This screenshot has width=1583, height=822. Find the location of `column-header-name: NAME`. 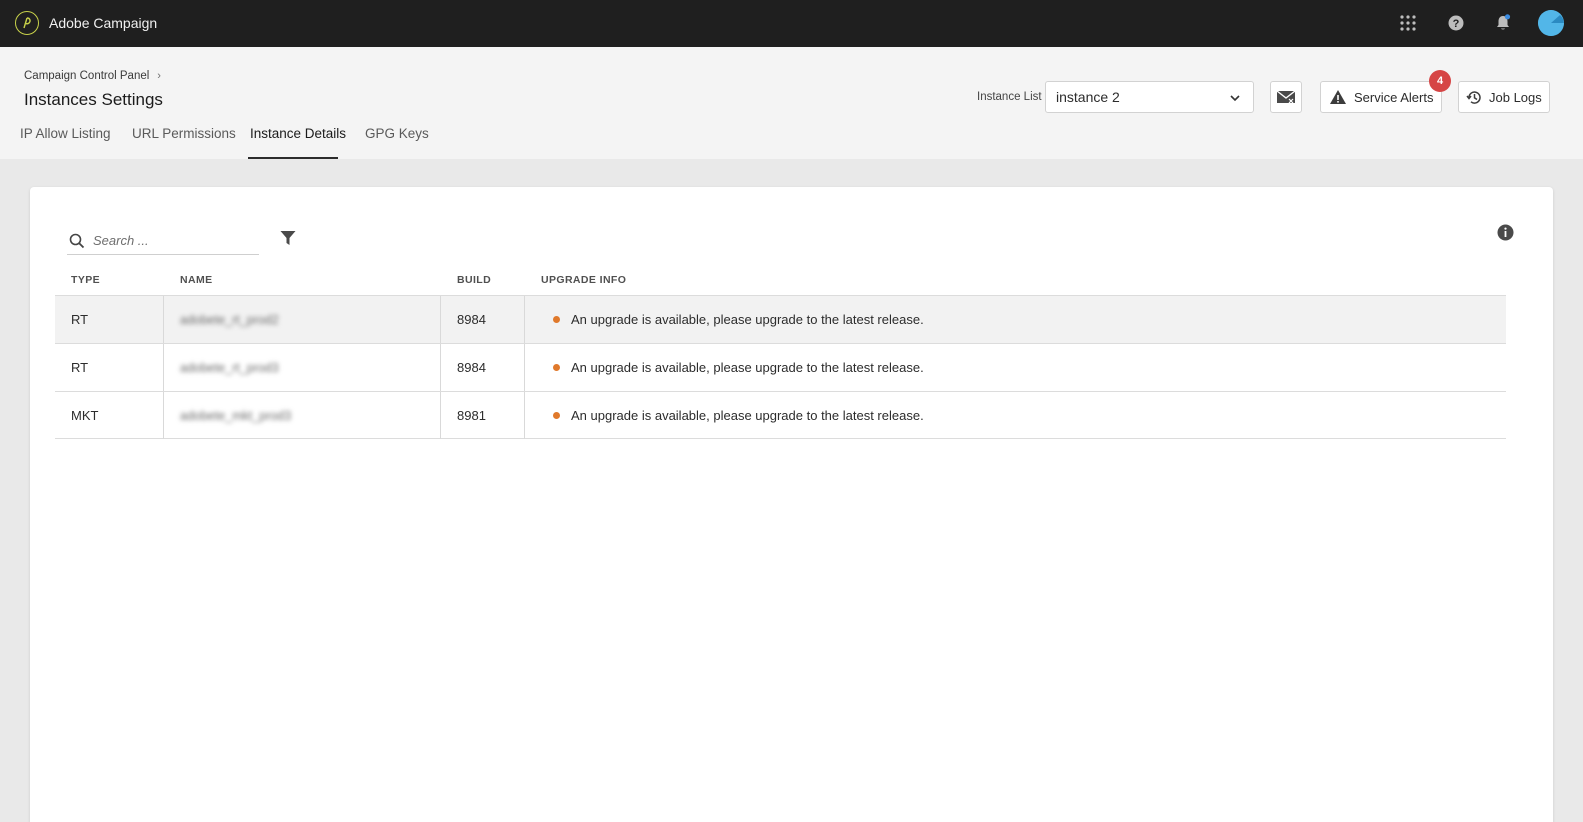

column-header-name: NAME is located at coordinates (196, 280).